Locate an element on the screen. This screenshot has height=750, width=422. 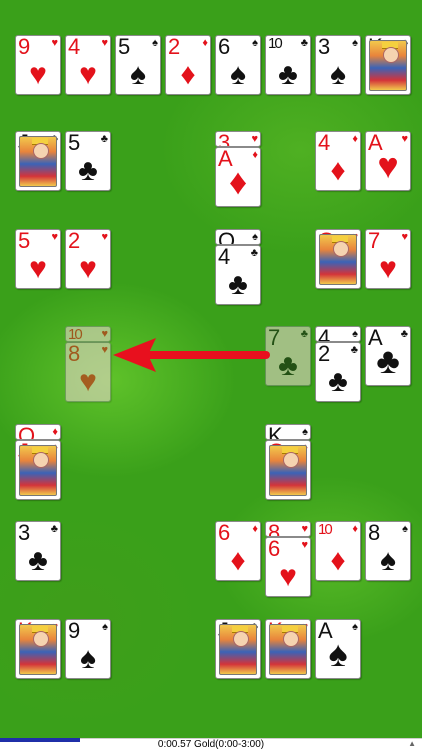
timer-text: 0:00.57 Gold(0:00-3:00) is located at coordinates (211, 744).